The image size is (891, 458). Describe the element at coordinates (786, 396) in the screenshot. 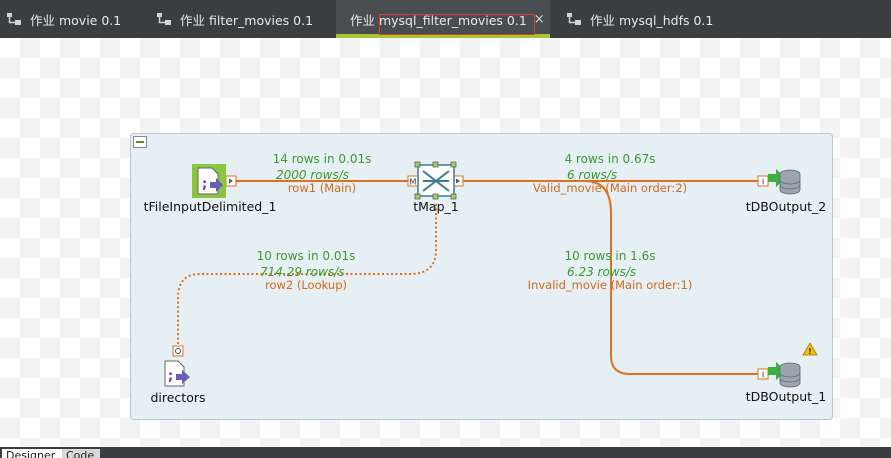

I see `db-output-1-label: tDBOutput_1` at that location.